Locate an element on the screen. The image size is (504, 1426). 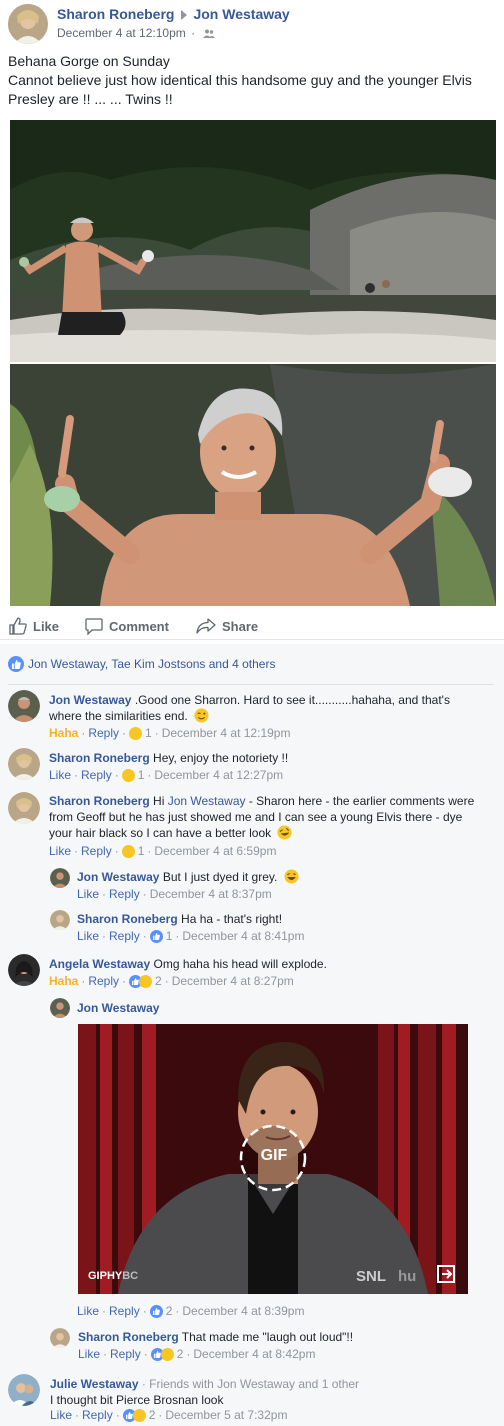
gif-comment-meta: Like · Reply · 2 · December 4 at 8:39pm is located at coordinates (191, 1311).